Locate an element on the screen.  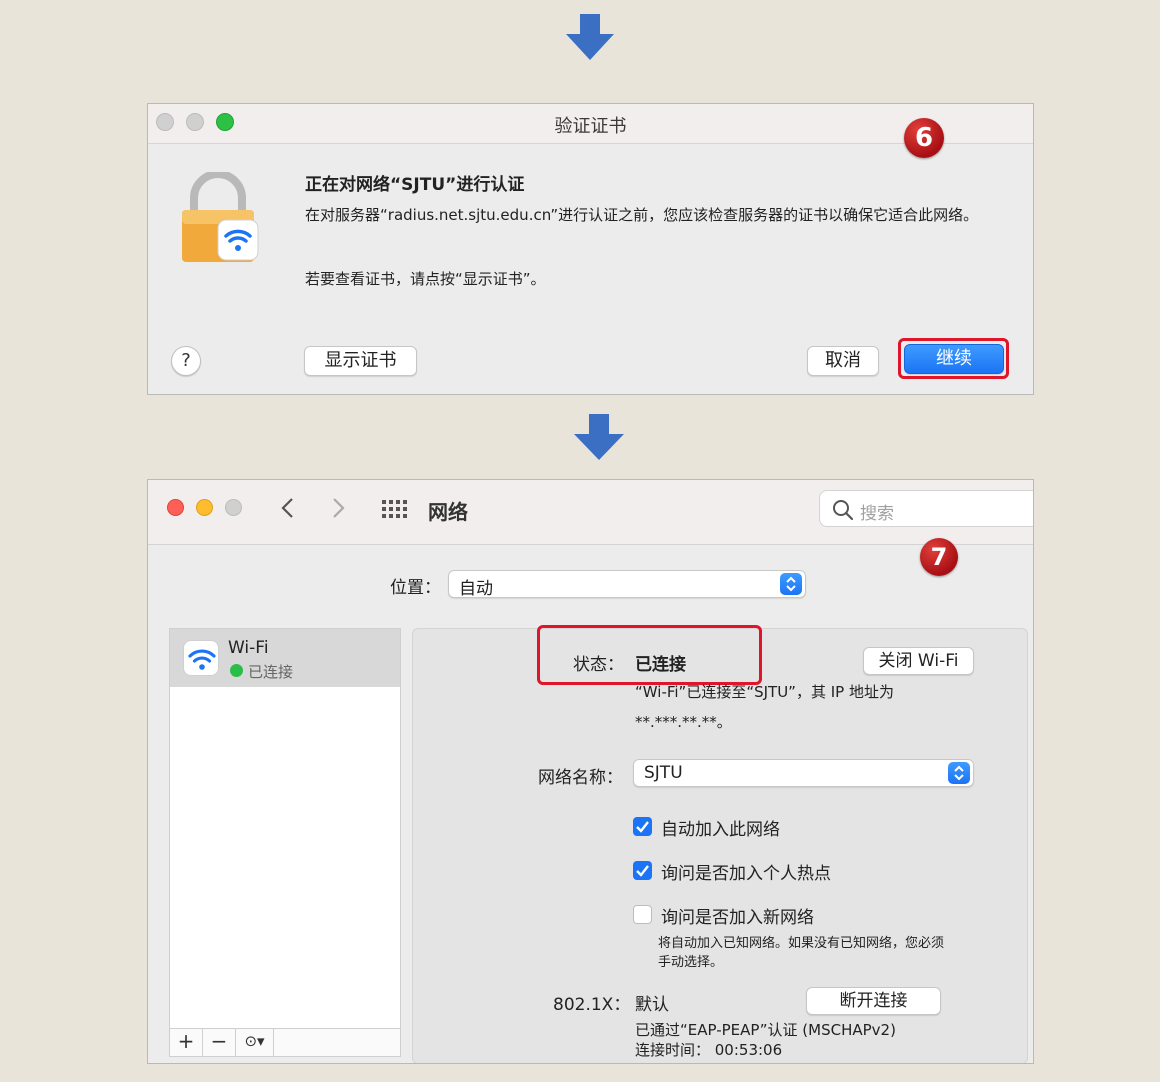
ask-new-network-label: 询问是否加入新网络 is located at coordinates (737, 918).